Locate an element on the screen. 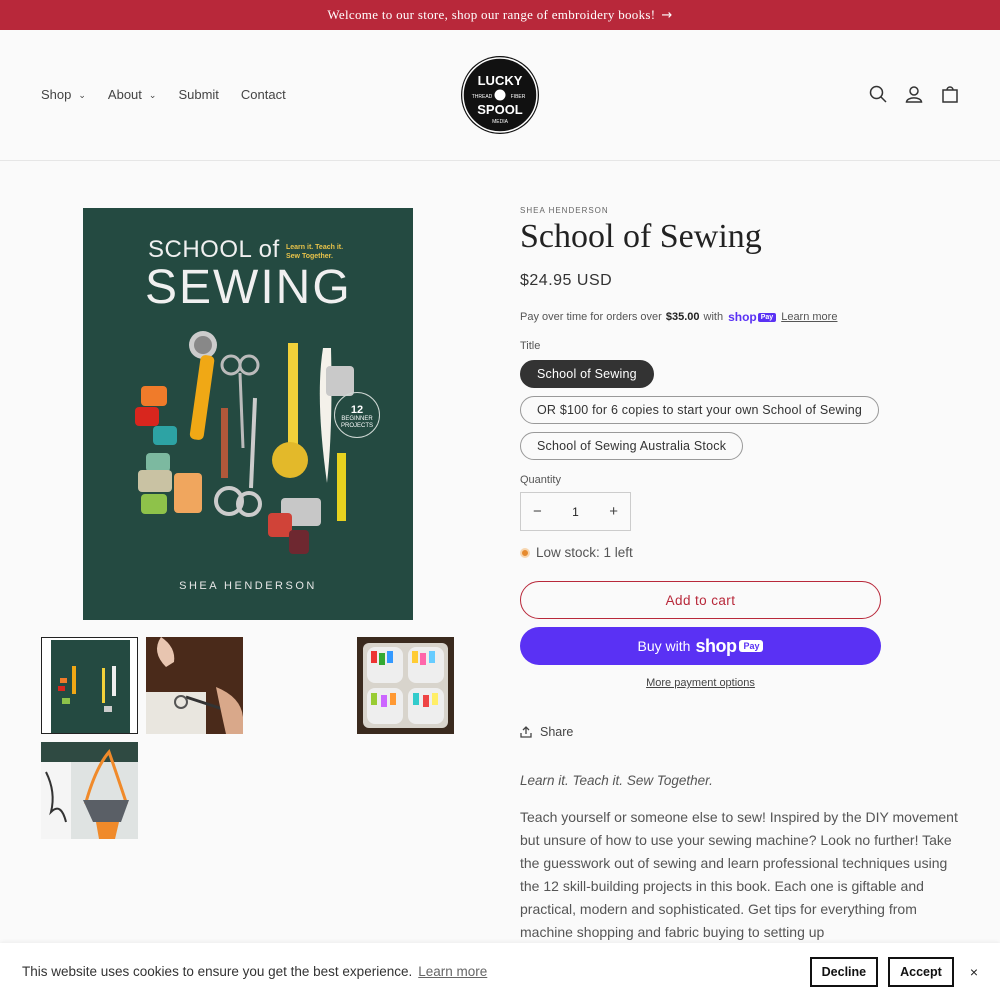 The height and width of the screenshot is (1000, 1000). nav-item-label: Submit is located at coordinates (198, 94).